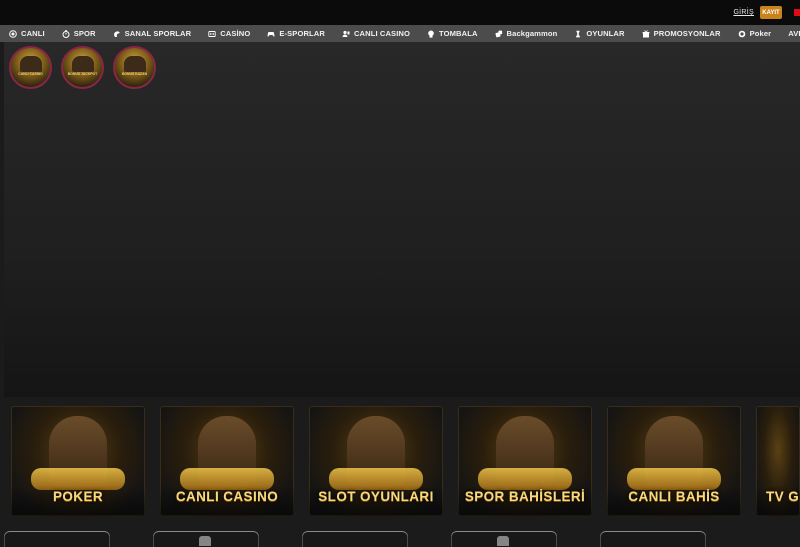 Image resolution: width=800 pixels, height=547 pixels. I want to click on story-item: CANLI CASINO, so click(30, 67).